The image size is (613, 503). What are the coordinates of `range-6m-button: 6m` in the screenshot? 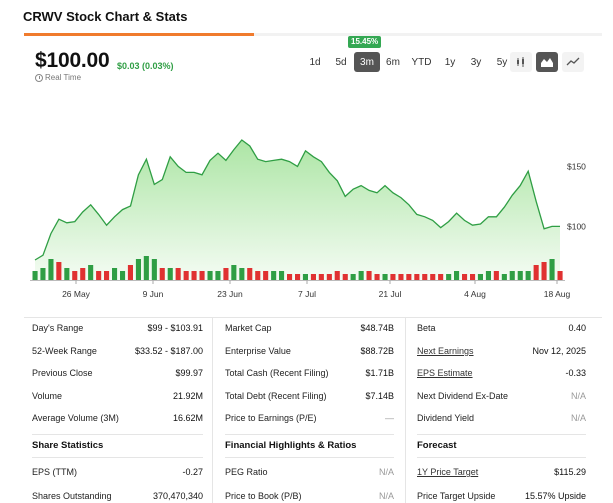 It's located at (393, 62).